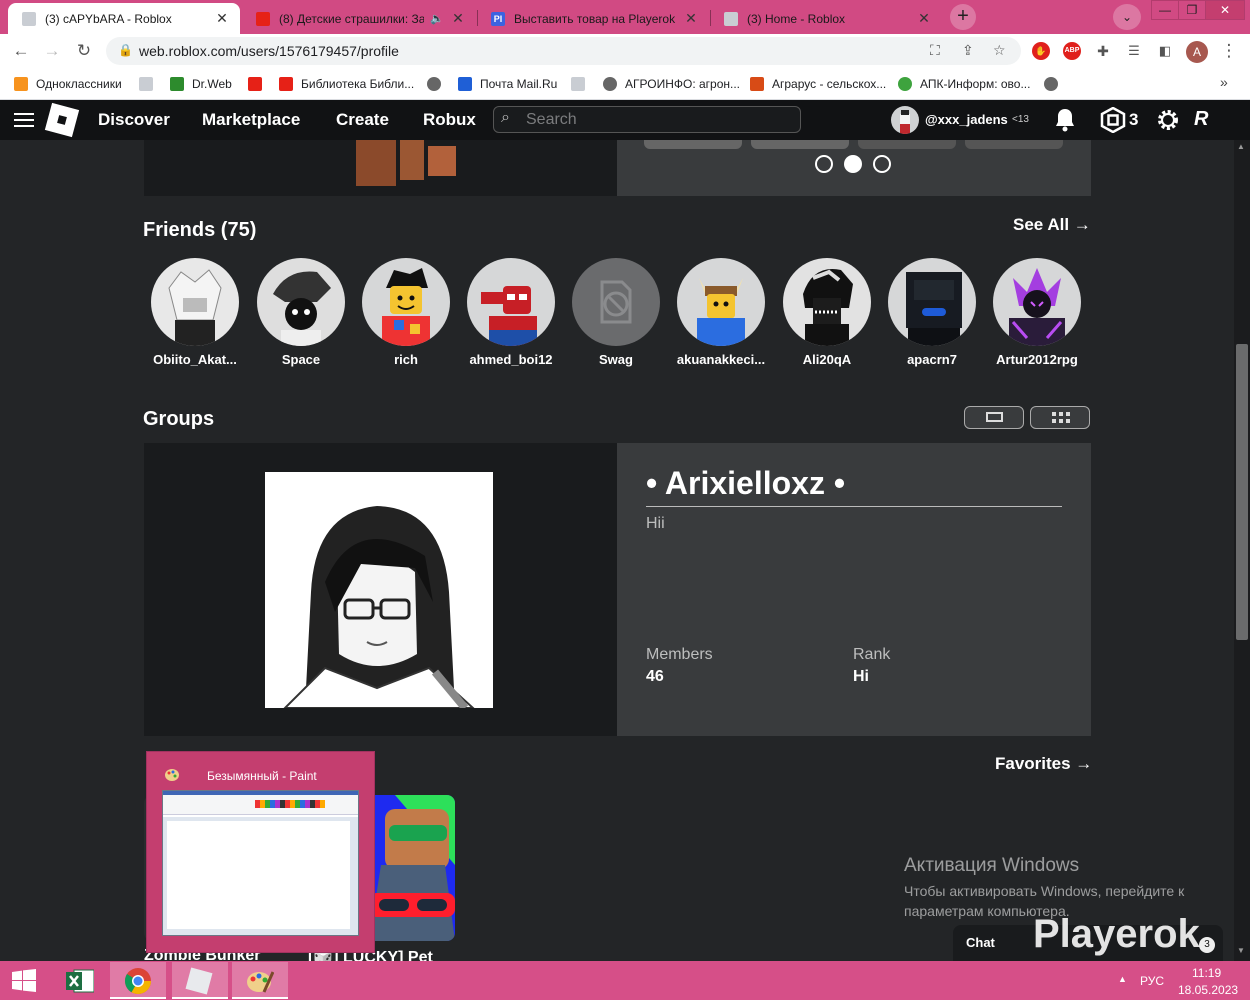  Describe the element at coordinates (52, 51) in the screenshot. I see `forward-arrow-icon: →` at that location.